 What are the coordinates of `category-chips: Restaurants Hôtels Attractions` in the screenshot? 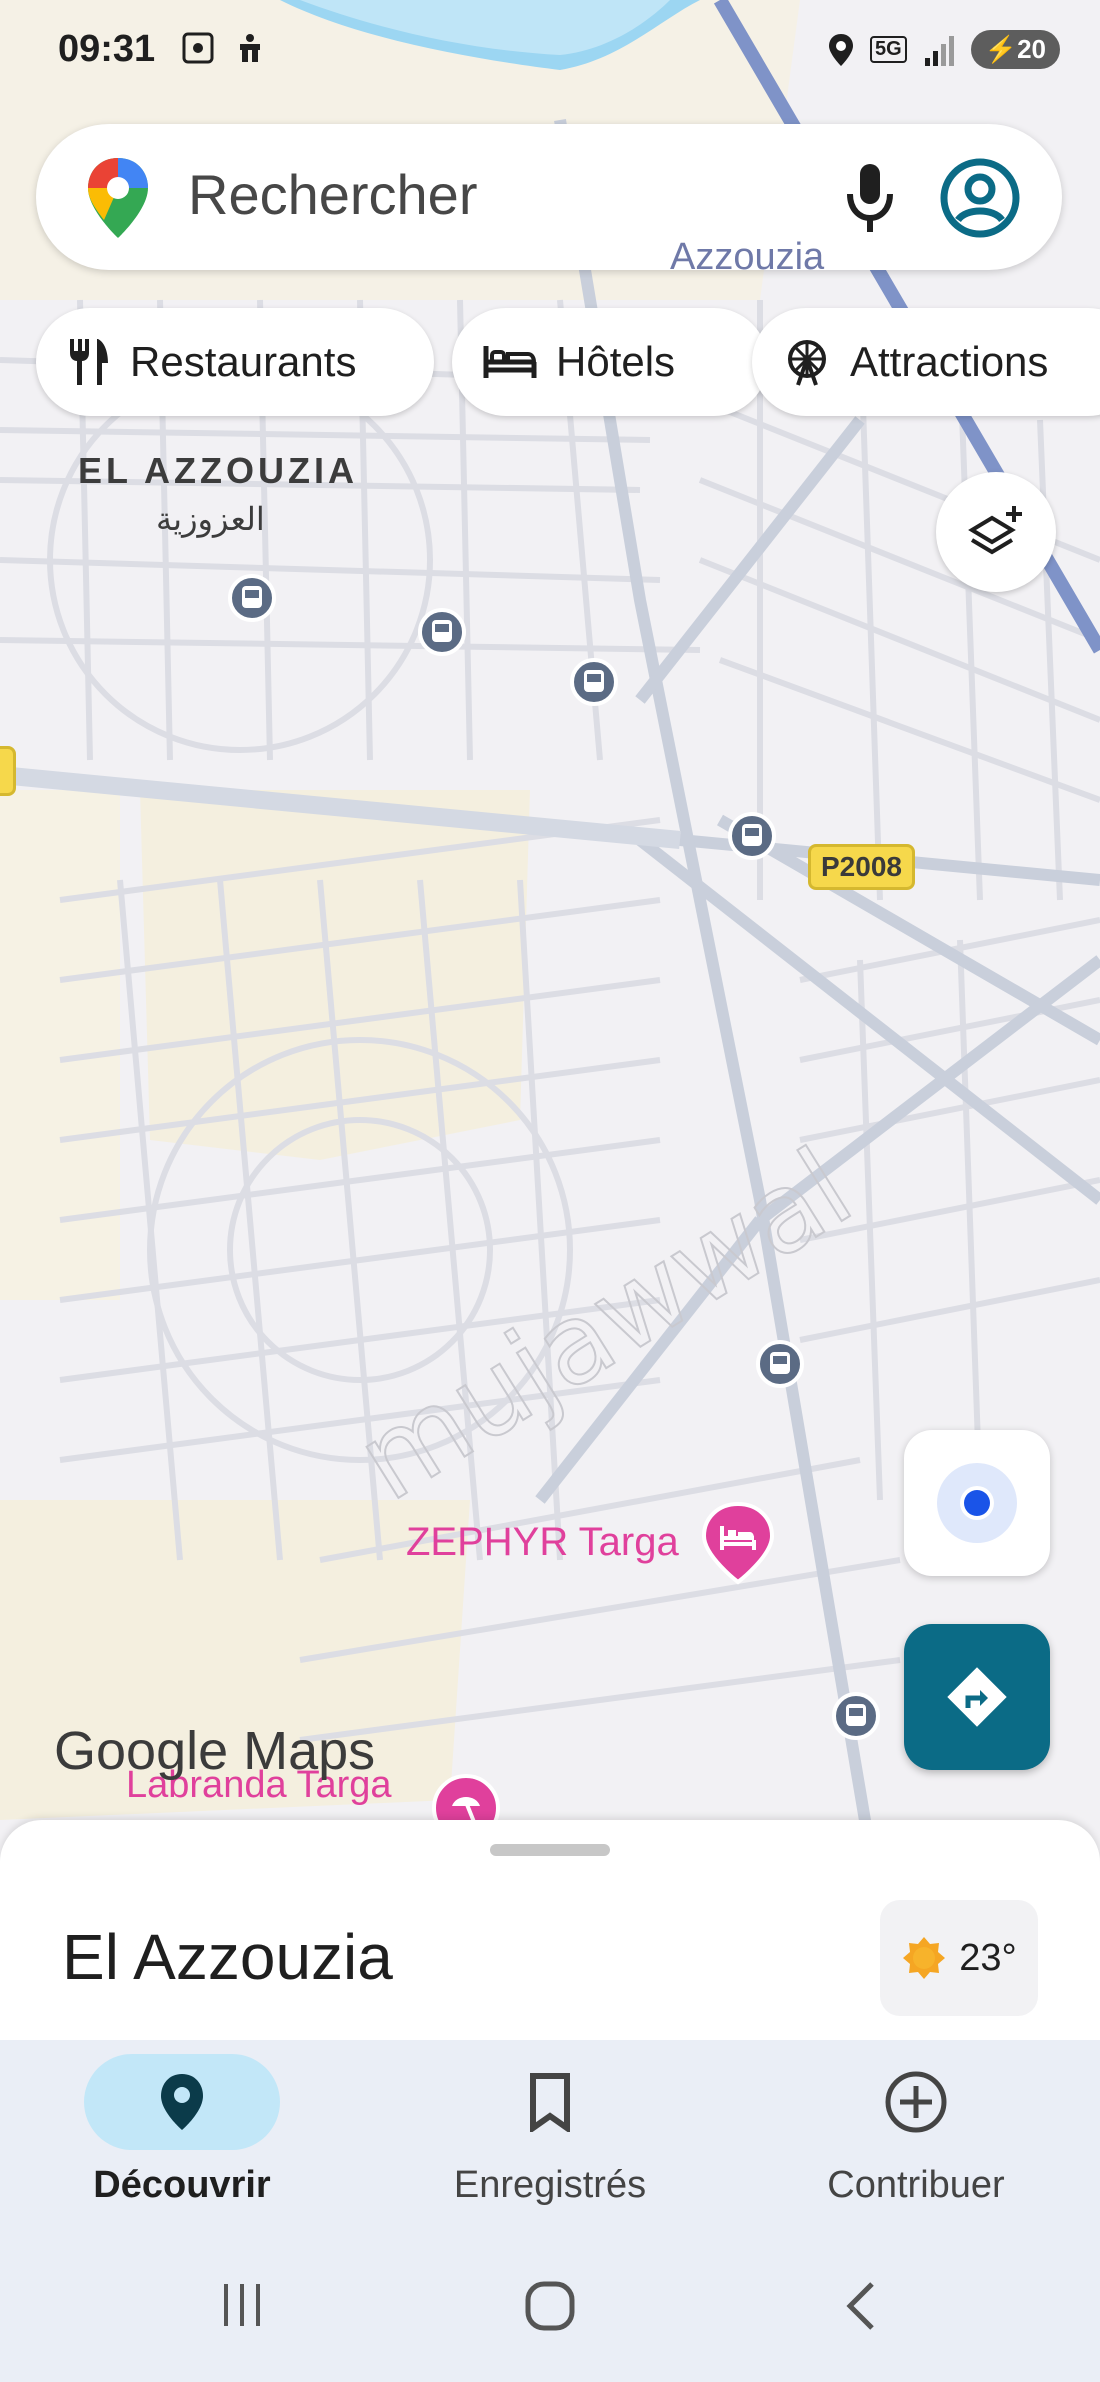 It's located at (568, 363).